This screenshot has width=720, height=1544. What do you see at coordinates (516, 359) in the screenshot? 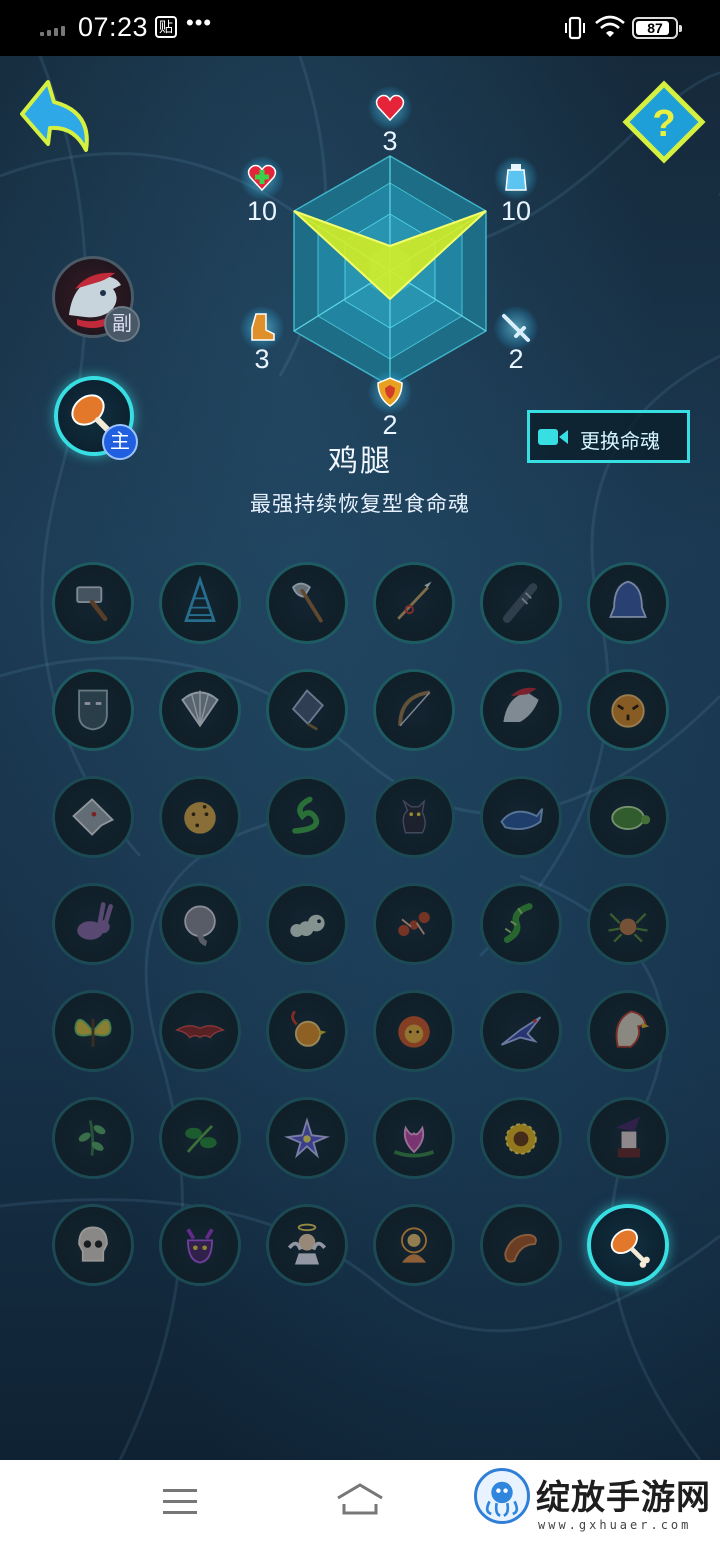
I see `attack-value: 2` at bounding box center [516, 359].